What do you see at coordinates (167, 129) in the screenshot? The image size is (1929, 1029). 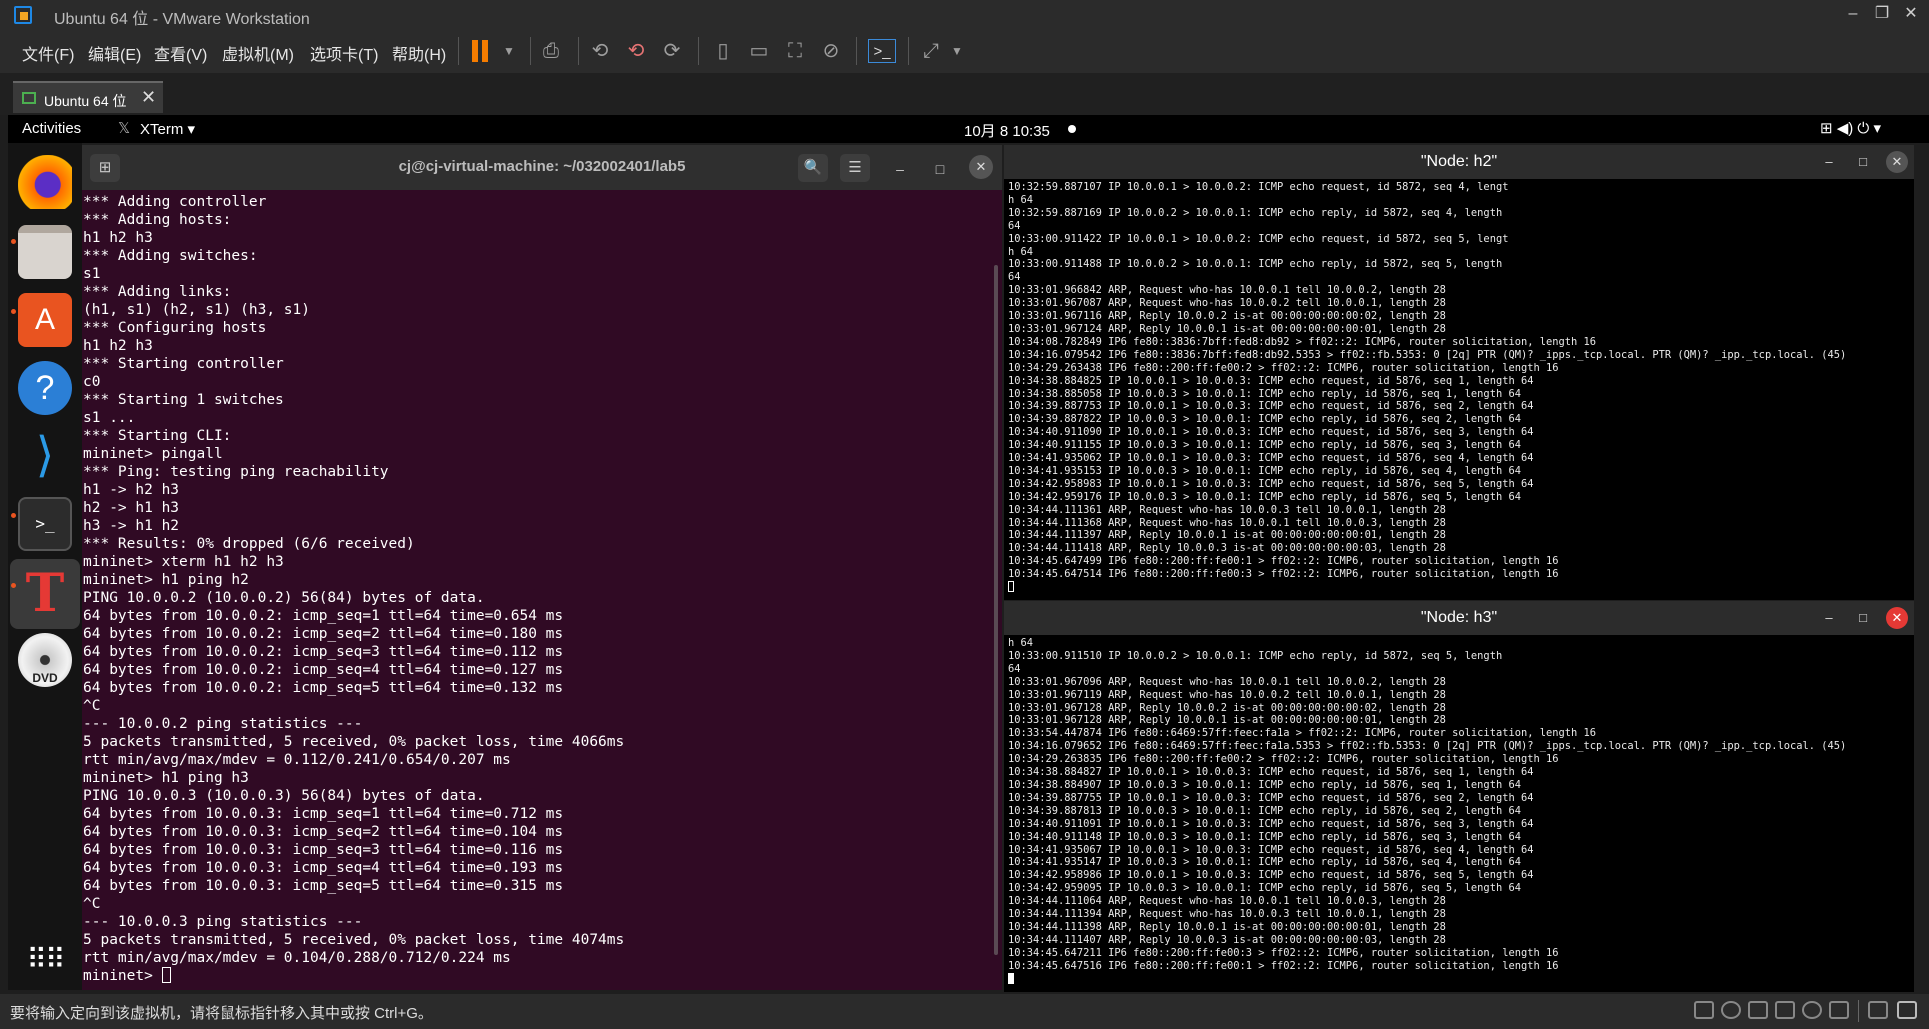 I see `app-menu: XTerm ▾` at bounding box center [167, 129].